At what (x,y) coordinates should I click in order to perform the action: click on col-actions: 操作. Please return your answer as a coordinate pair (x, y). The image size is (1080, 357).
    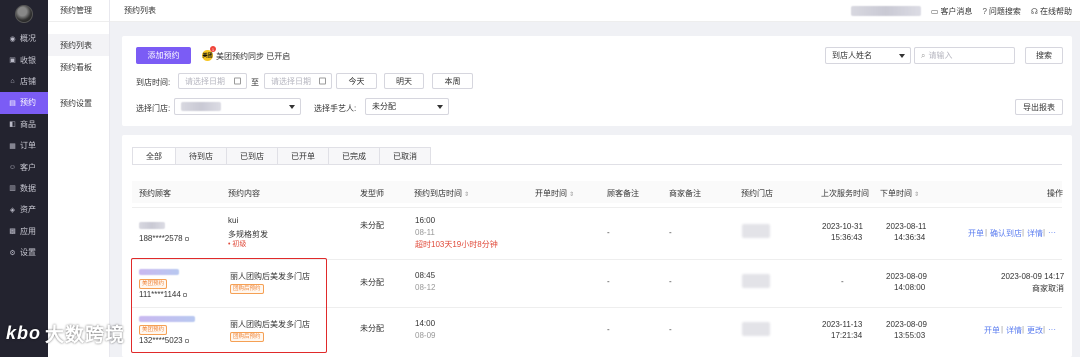
    Looking at the image, I should click on (1055, 193).